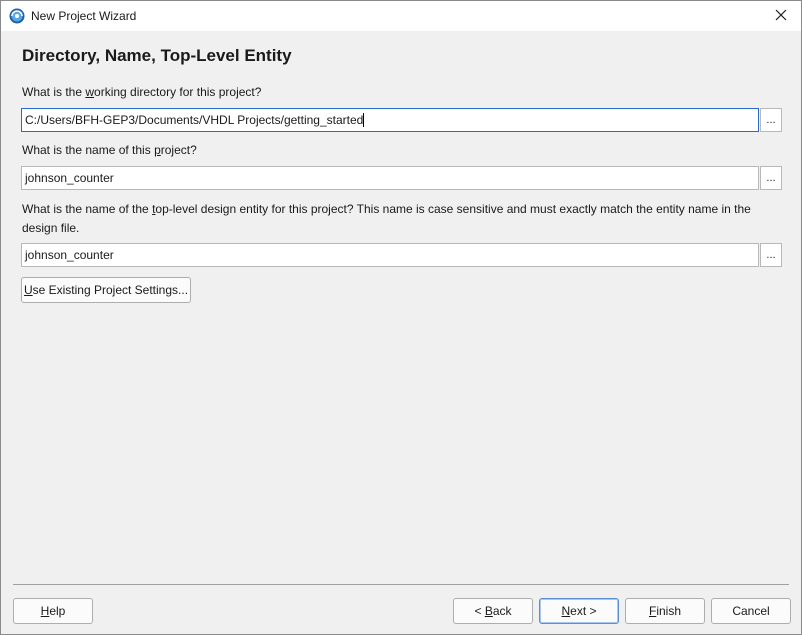 This screenshot has width=802, height=635. Describe the element at coordinates (583, 611) in the screenshot. I see `next-label: ext >` at that location.